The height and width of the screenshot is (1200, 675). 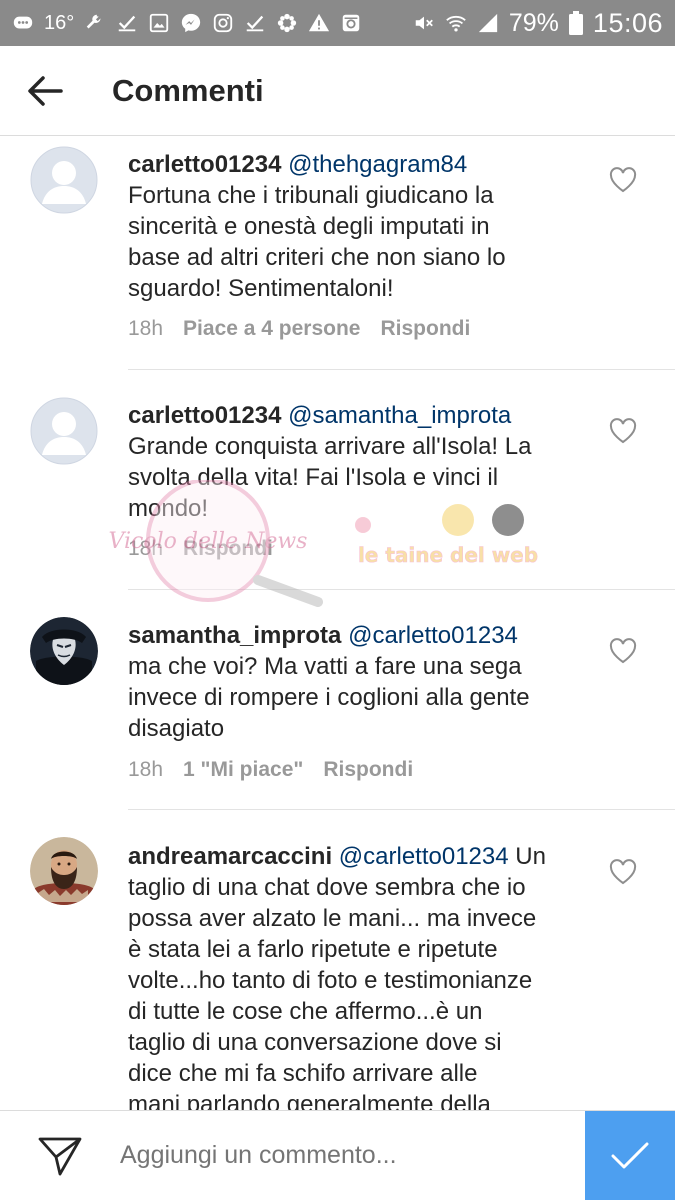 I want to click on masked-face-avatar, so click(x=64, y=651).